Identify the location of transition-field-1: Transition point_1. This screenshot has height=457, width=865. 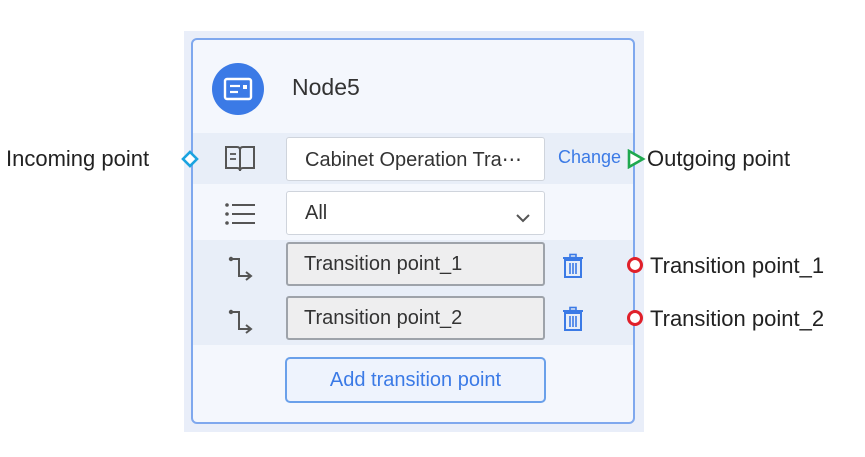
(415, 264).